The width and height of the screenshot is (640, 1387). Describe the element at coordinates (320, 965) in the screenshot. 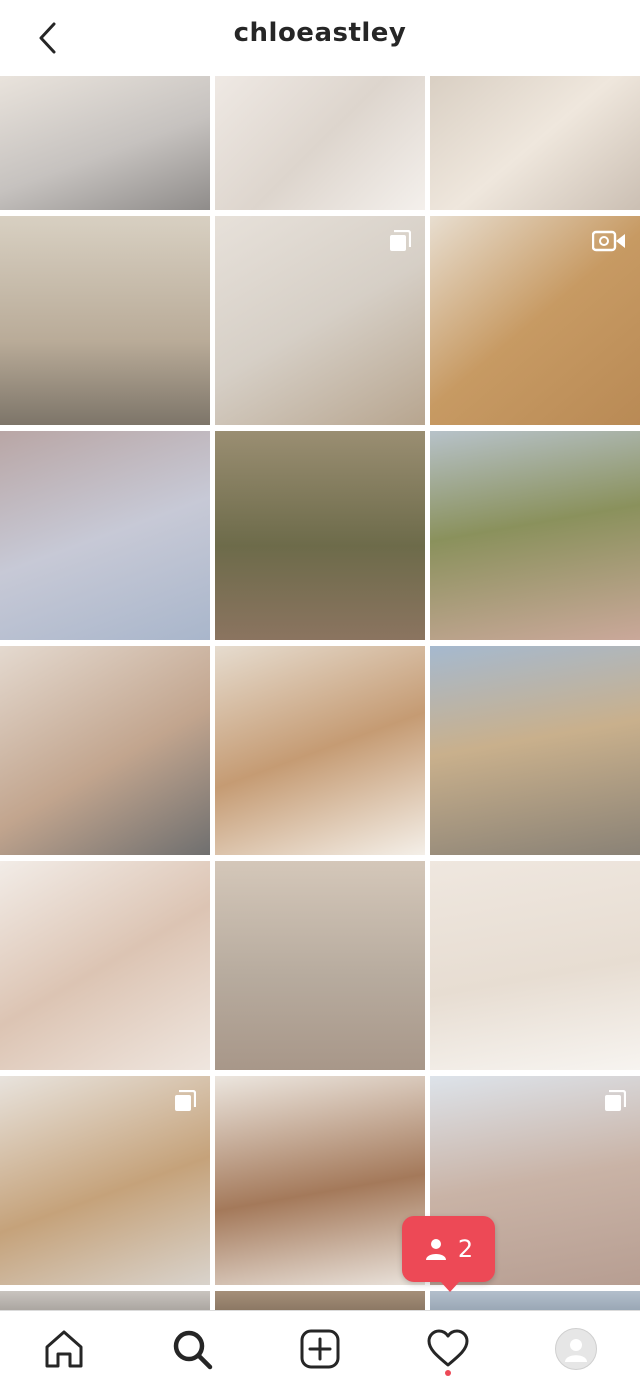

I see `post-thumbnail-girls-in-snowsuits` at that location.